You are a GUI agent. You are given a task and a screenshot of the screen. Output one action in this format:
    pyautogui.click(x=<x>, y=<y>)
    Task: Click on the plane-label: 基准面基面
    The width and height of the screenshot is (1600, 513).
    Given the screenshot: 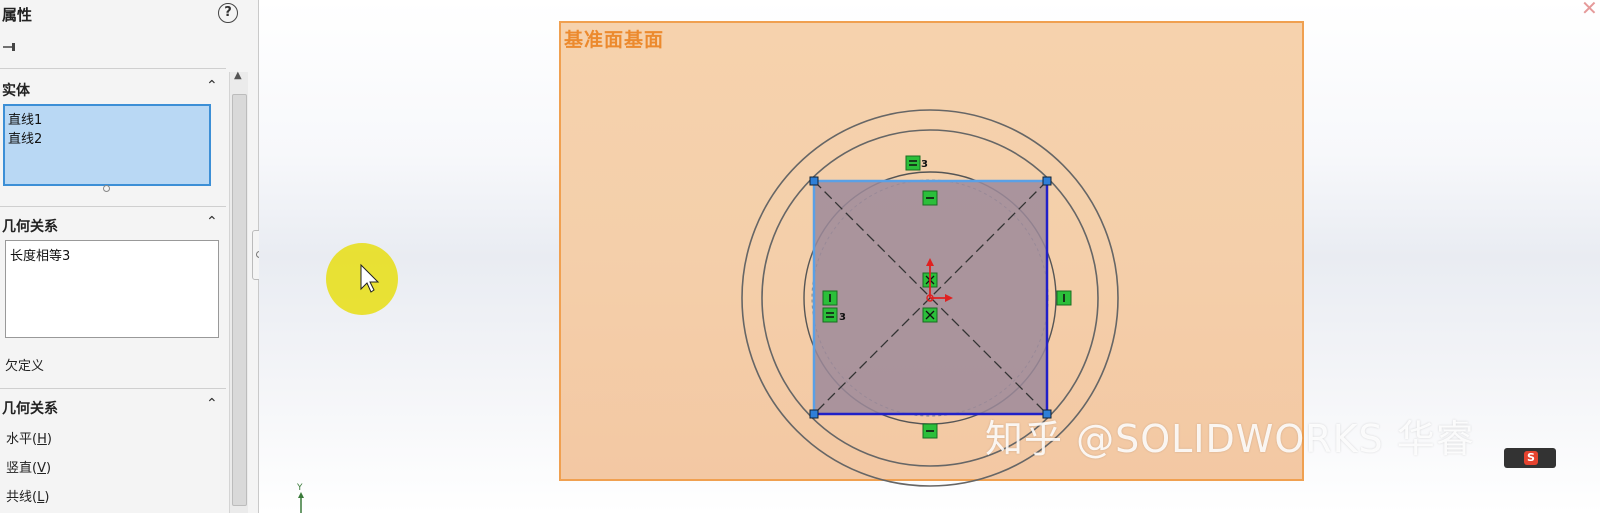 What is the action you would take?
    pyautogui.click(x=614, y=40)
    